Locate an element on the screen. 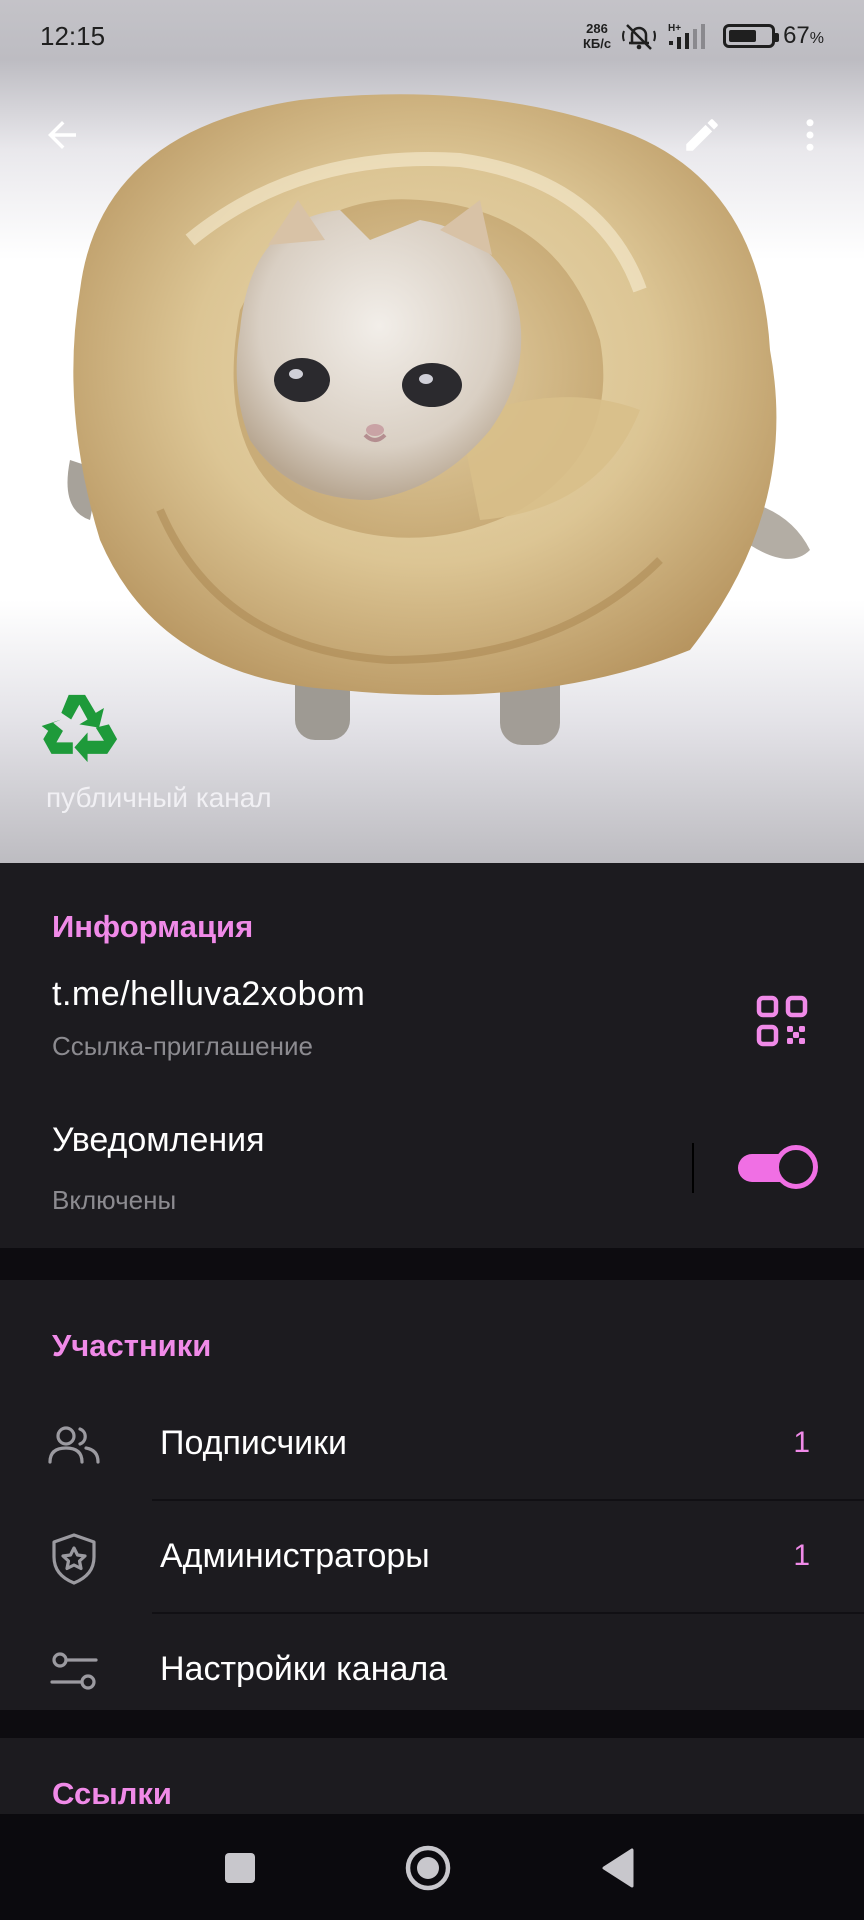 The width and height of the screenshot is (864, 1920). invite-link-caption: Ссылка-приглашение is located at coordinates (182, 1046).